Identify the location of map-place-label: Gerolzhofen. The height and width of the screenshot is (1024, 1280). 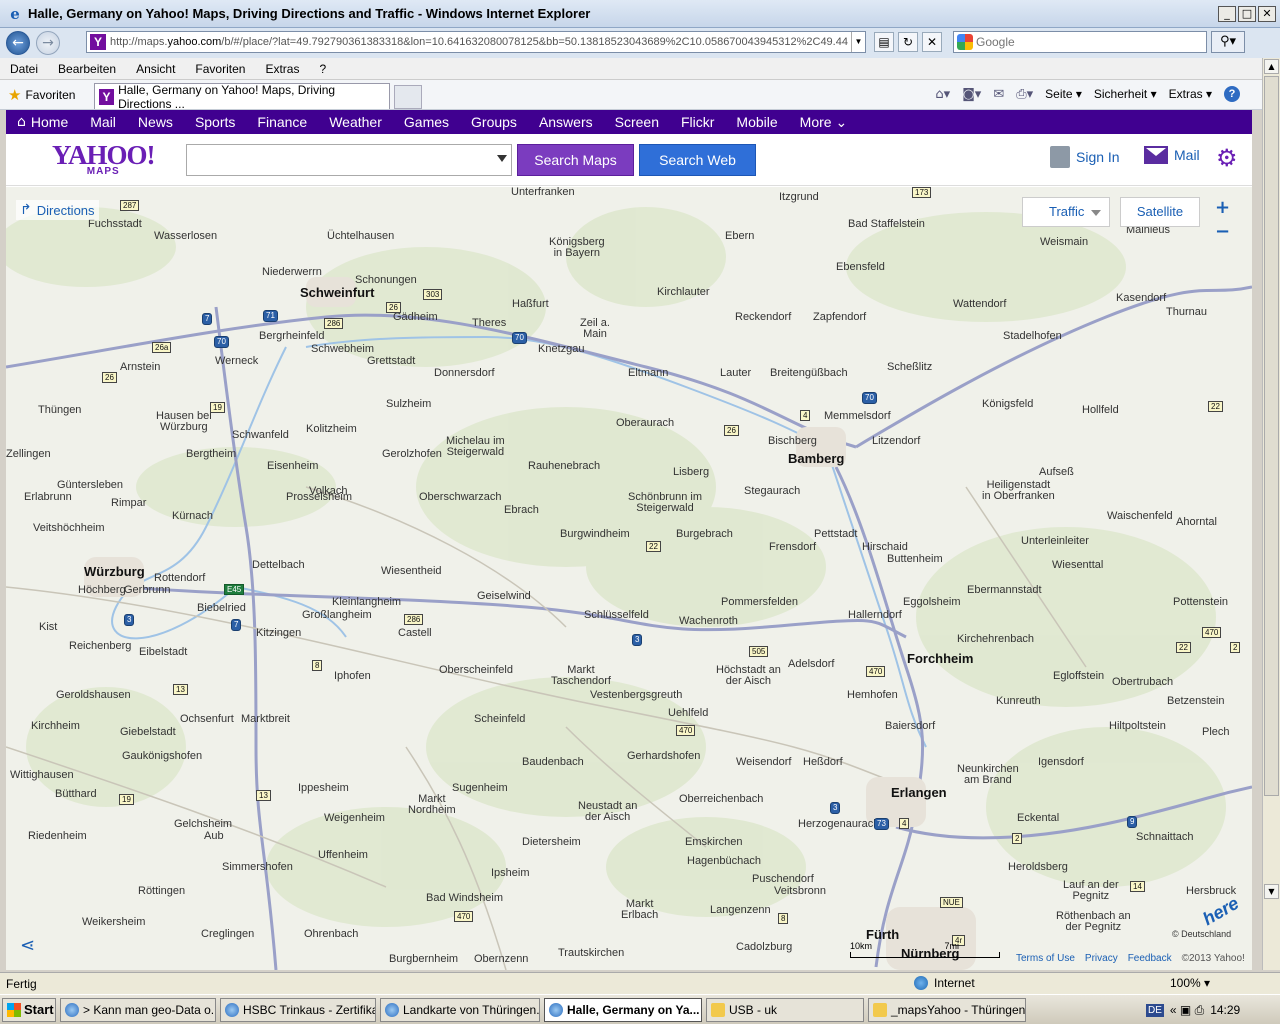
(412, 454).